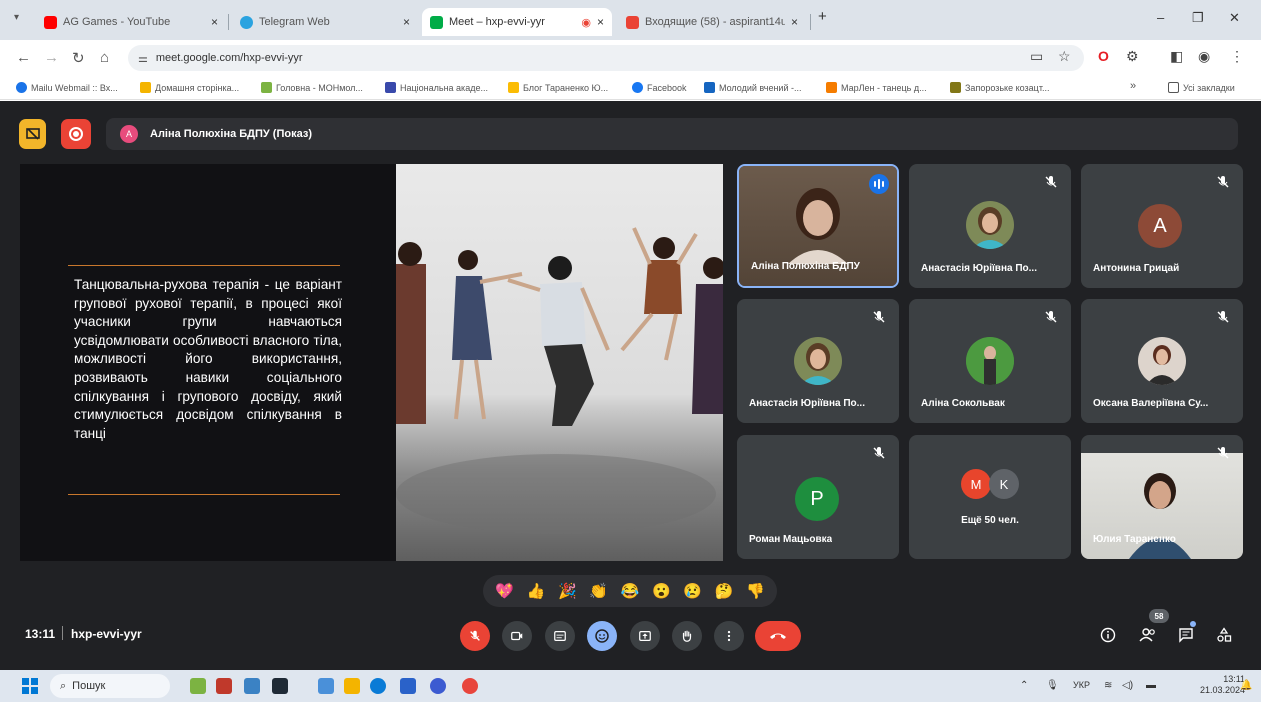 This screenshot has width=1261, height=702. Describe the element at coordinates (1173, 87) in the screenshot. I see `folder-icon` at that location.